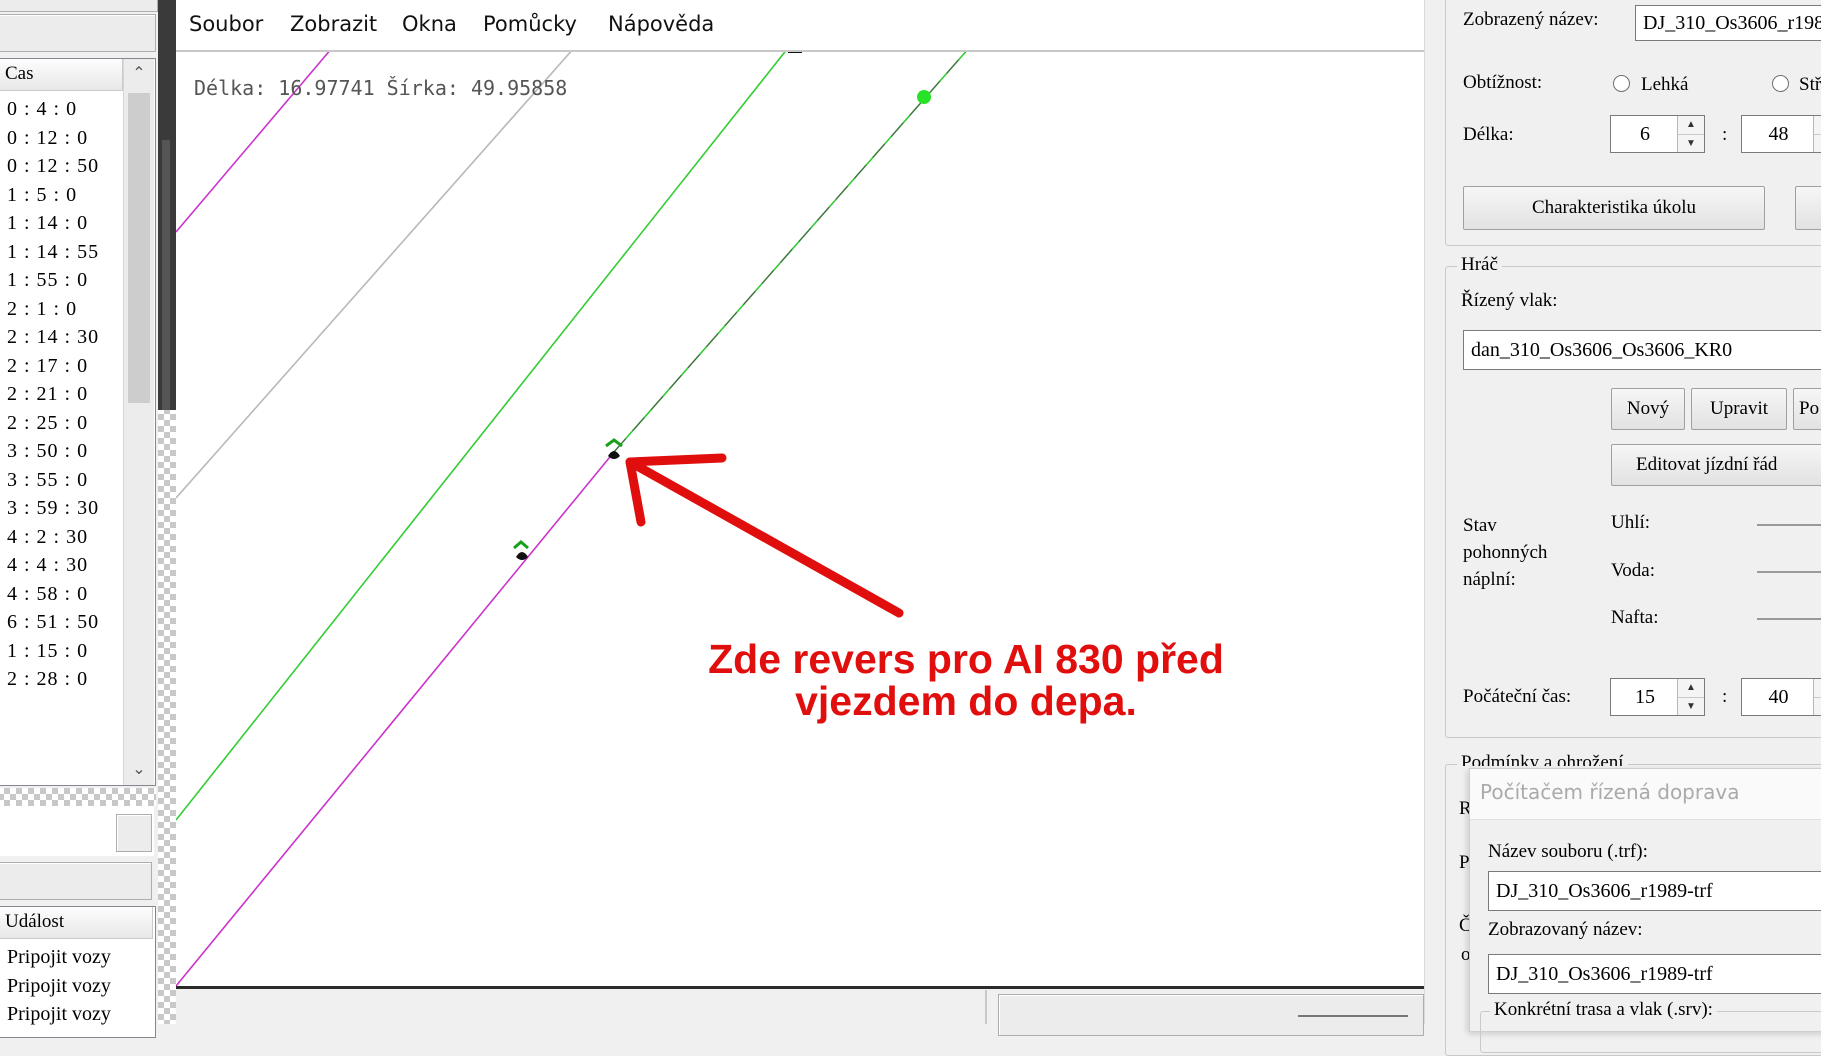 This screenshot has height=1056, width=1821. I want to click on time-list-scrollbar: ⌃ ⌄, so click(138, 422).